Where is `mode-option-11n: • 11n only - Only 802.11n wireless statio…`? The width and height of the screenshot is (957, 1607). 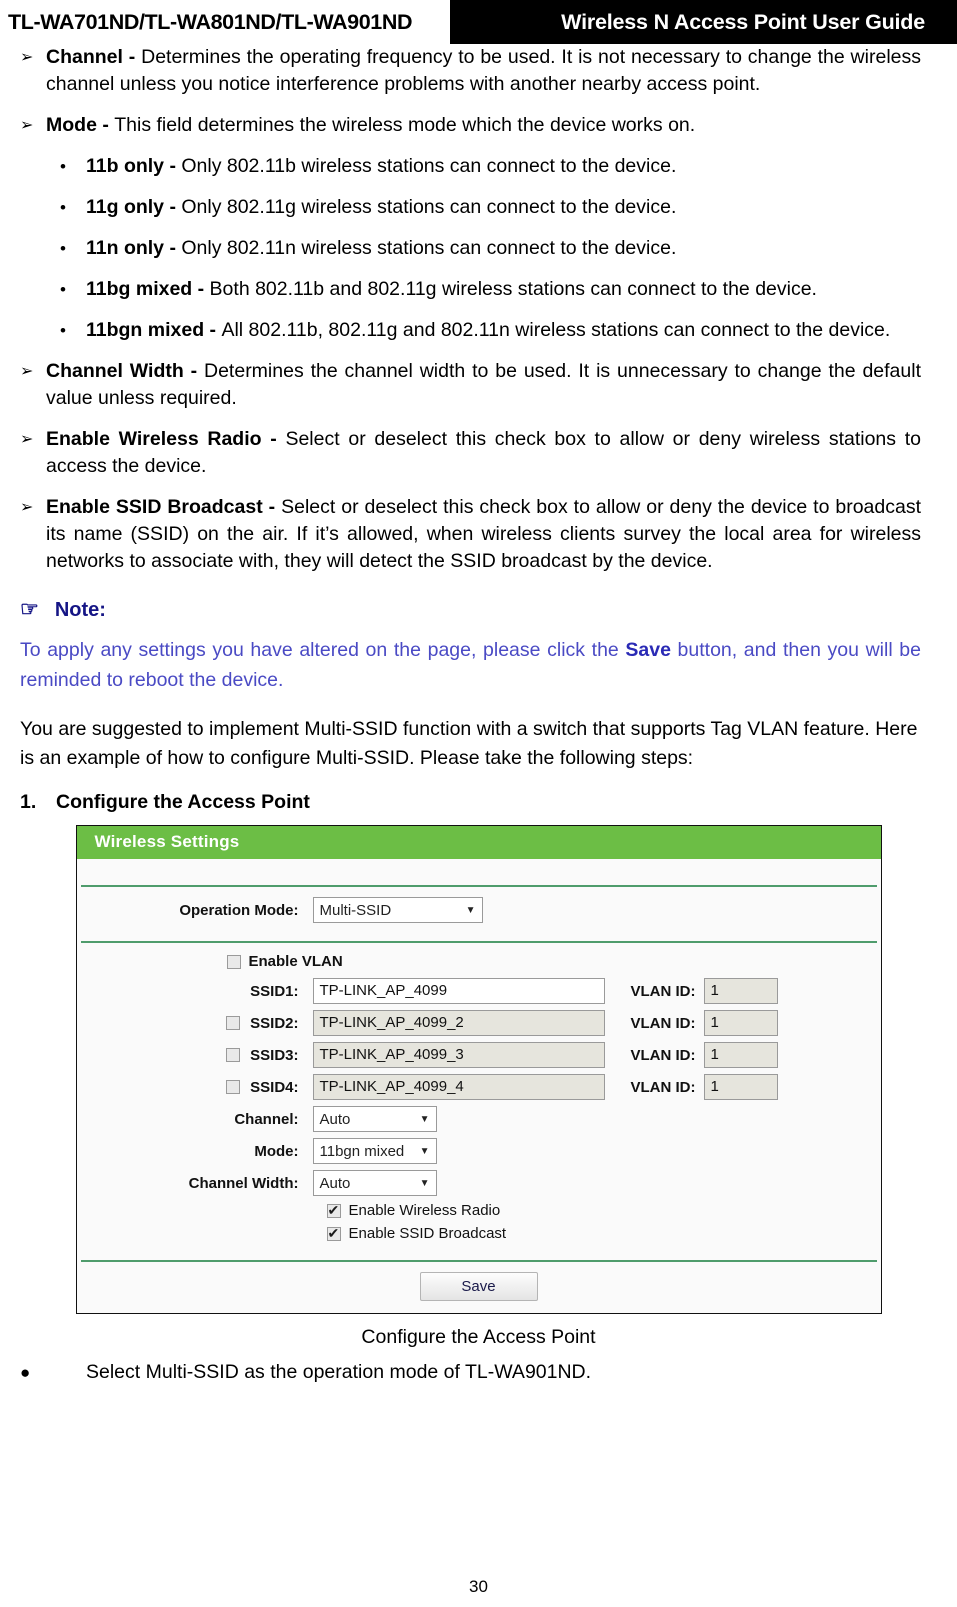
mode-option-11n: • 11n only - Only 802.11n wireless statio… is located at coordinates (478, 248).